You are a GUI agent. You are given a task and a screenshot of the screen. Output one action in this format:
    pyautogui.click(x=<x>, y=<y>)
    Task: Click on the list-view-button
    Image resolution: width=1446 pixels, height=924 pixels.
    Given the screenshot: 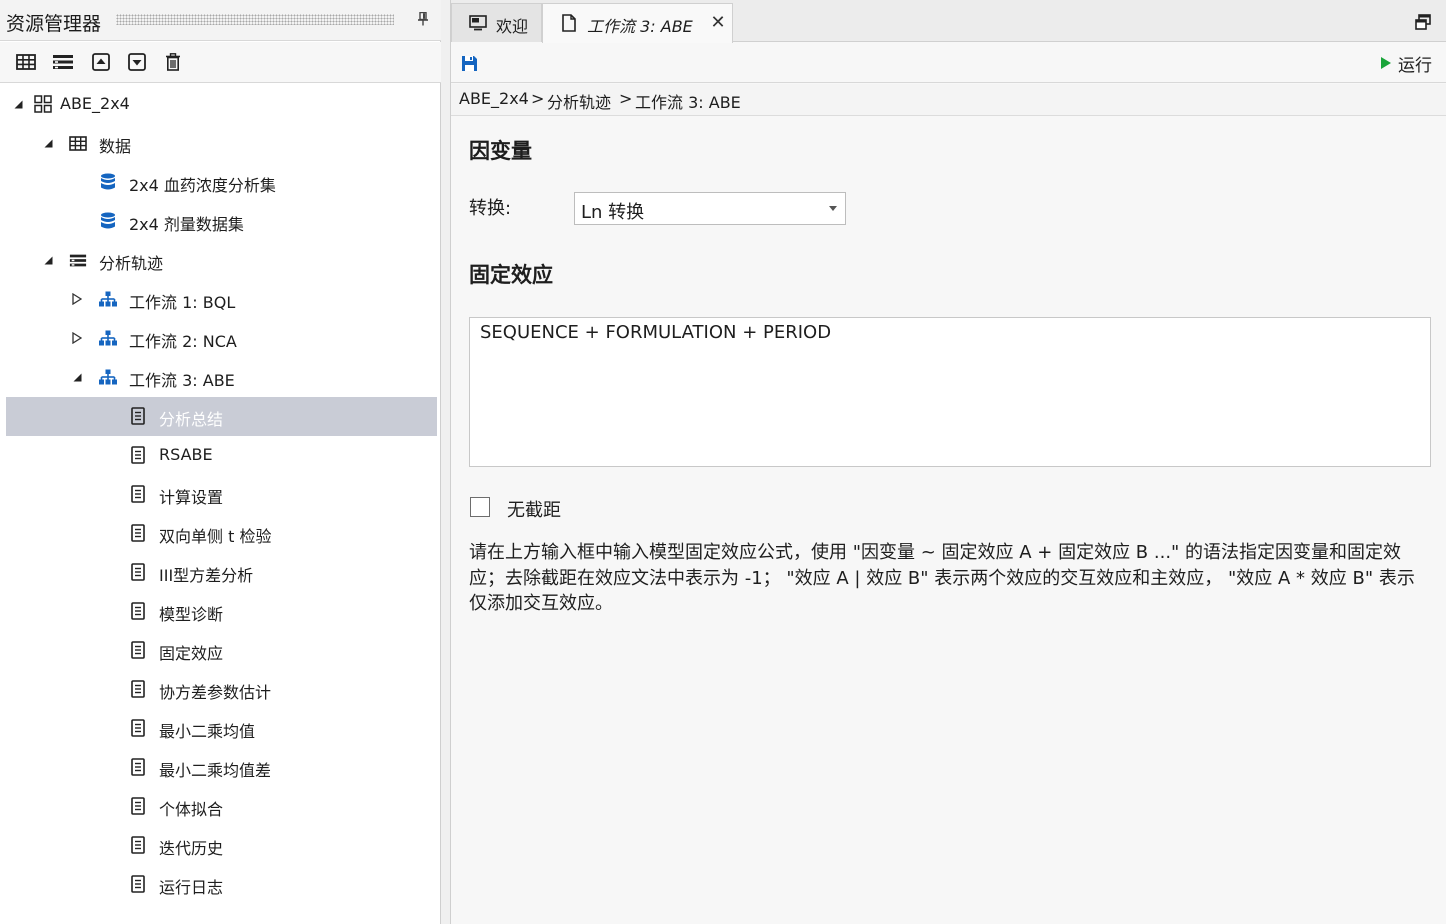 What is the action you would take?
    pyautogui.click(x=63, y=62)
    